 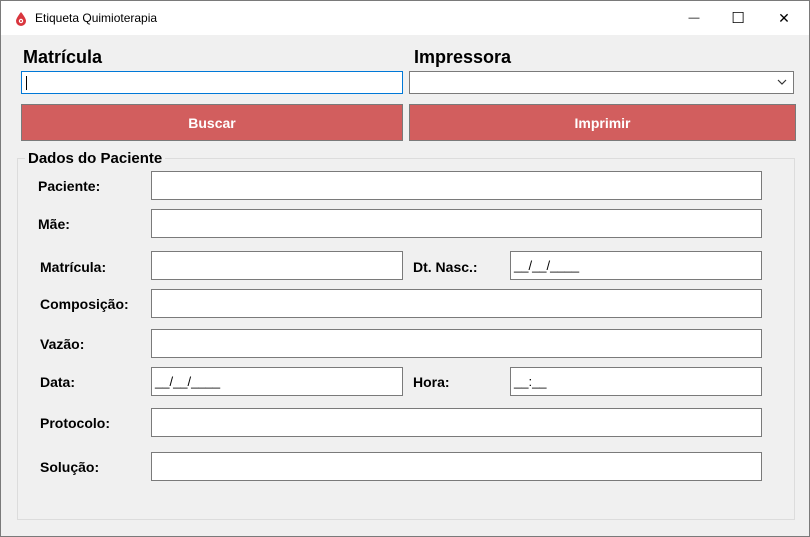 I want to click on matricula-search-input, so click(x=212, y=82).